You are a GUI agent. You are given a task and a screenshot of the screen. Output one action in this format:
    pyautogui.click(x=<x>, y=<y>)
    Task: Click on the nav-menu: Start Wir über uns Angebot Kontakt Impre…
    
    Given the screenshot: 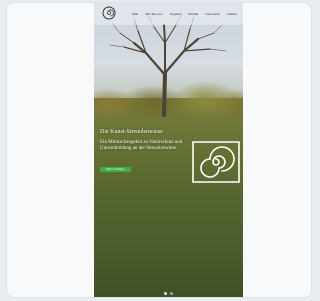 What is the action you would take?
    pyautogui.click(x=184, y=14)
    